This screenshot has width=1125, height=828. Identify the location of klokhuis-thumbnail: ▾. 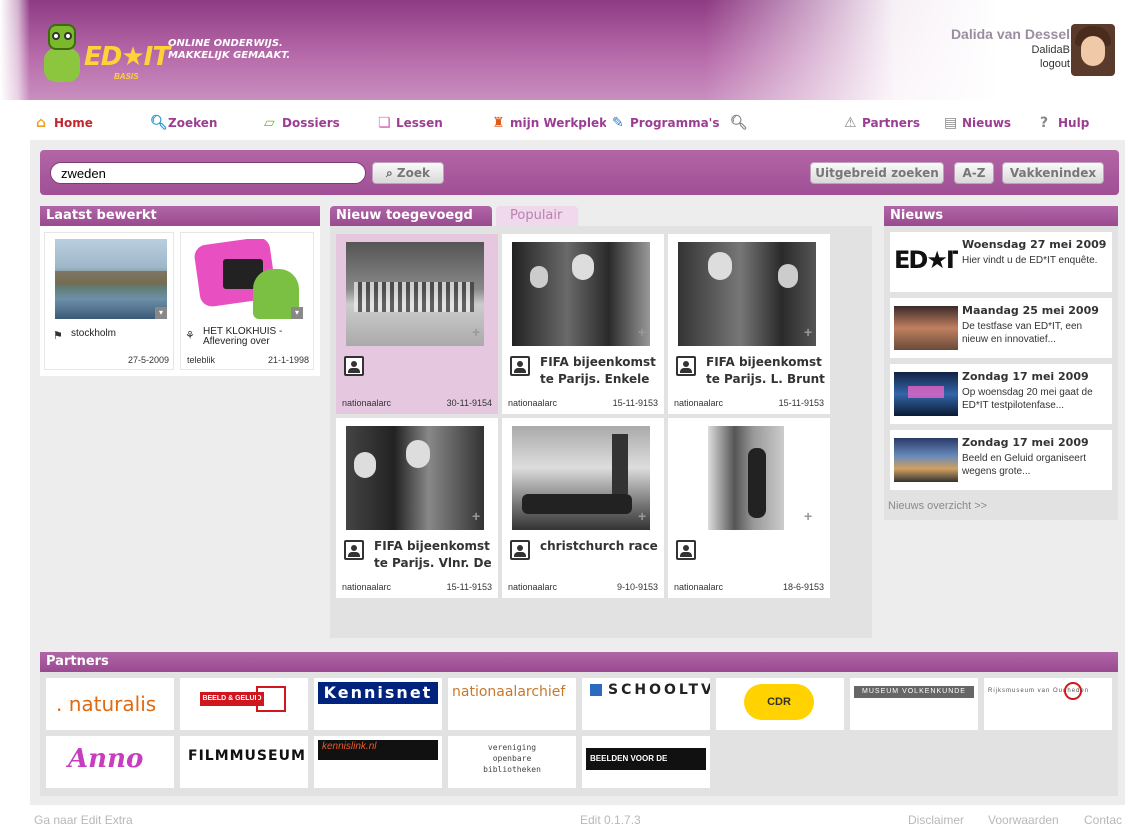
(248, 279).